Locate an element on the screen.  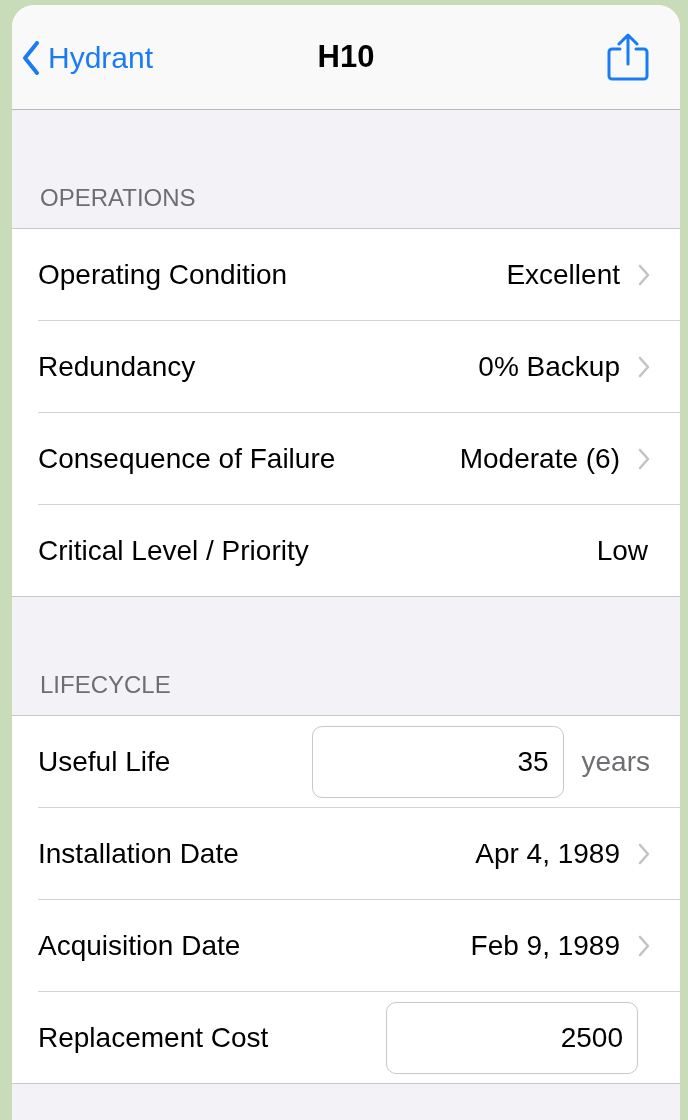
row-label: Consequence of Failure is located at coordinates (187, 458).